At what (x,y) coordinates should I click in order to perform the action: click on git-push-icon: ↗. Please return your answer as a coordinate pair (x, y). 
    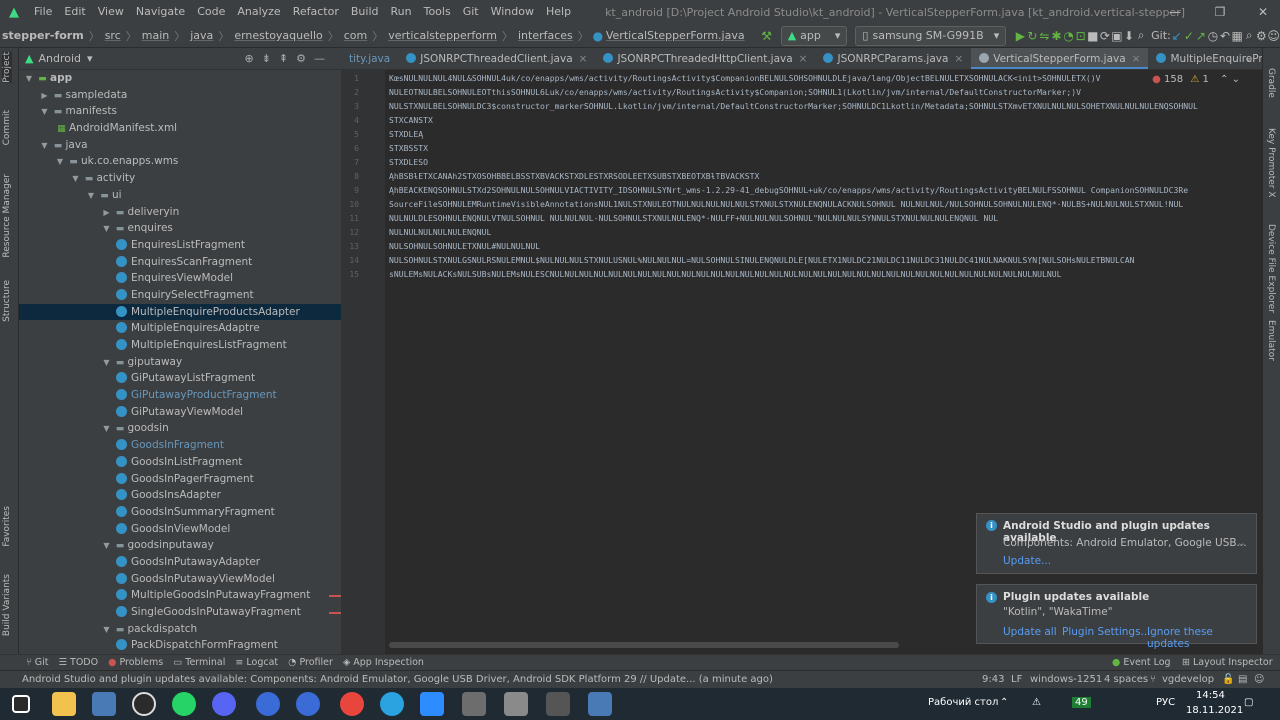
    Looking at the image, I should click on (1201, 36).